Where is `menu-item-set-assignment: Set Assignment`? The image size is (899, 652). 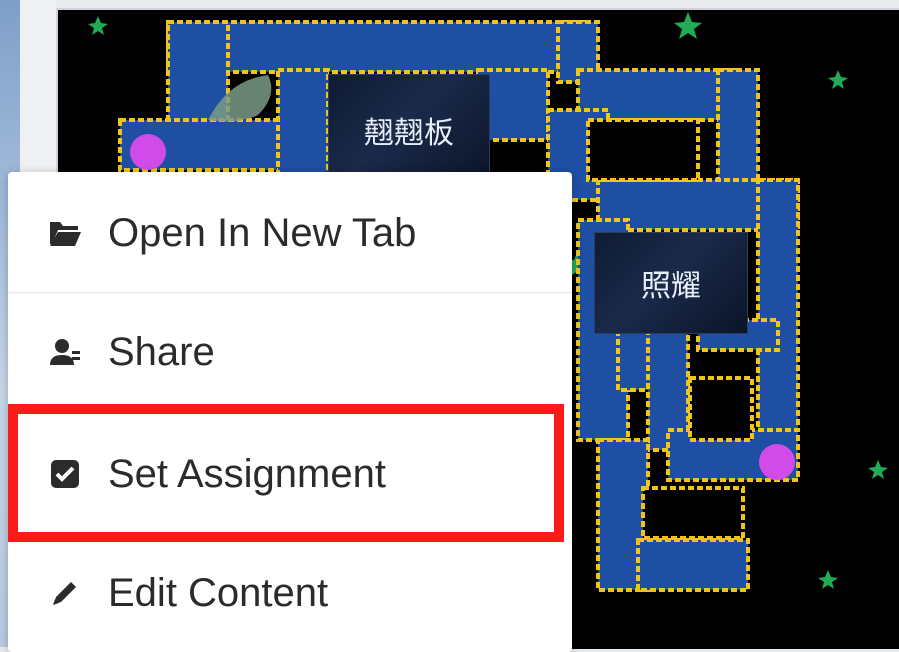 menu-item-set-assignment: Set Assignment is located at coordinates (290, 474).